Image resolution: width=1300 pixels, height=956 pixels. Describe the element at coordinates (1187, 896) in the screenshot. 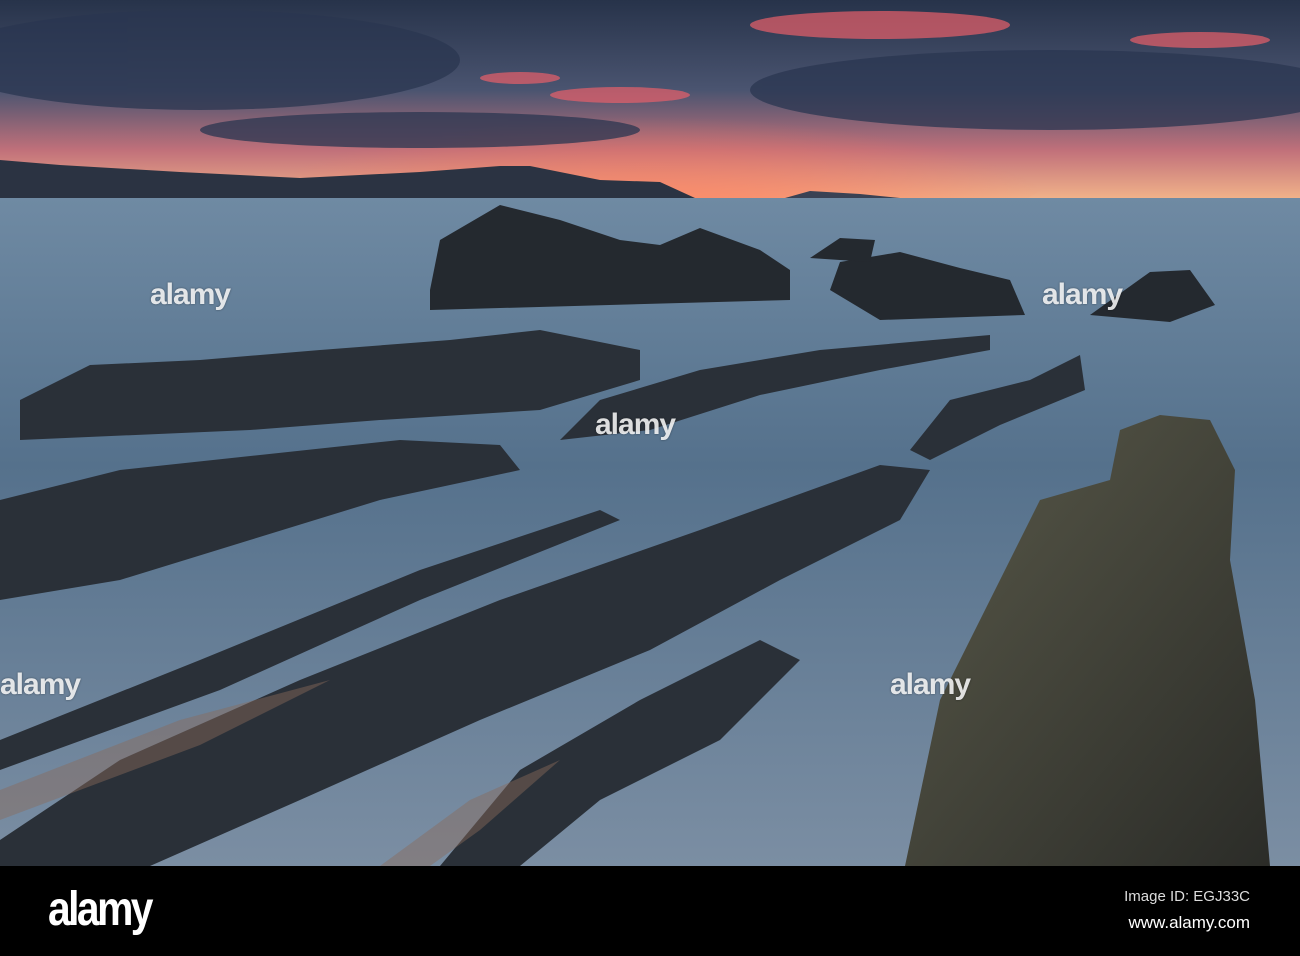

I see `image-id: Image ID: EGJ33C` at that location.